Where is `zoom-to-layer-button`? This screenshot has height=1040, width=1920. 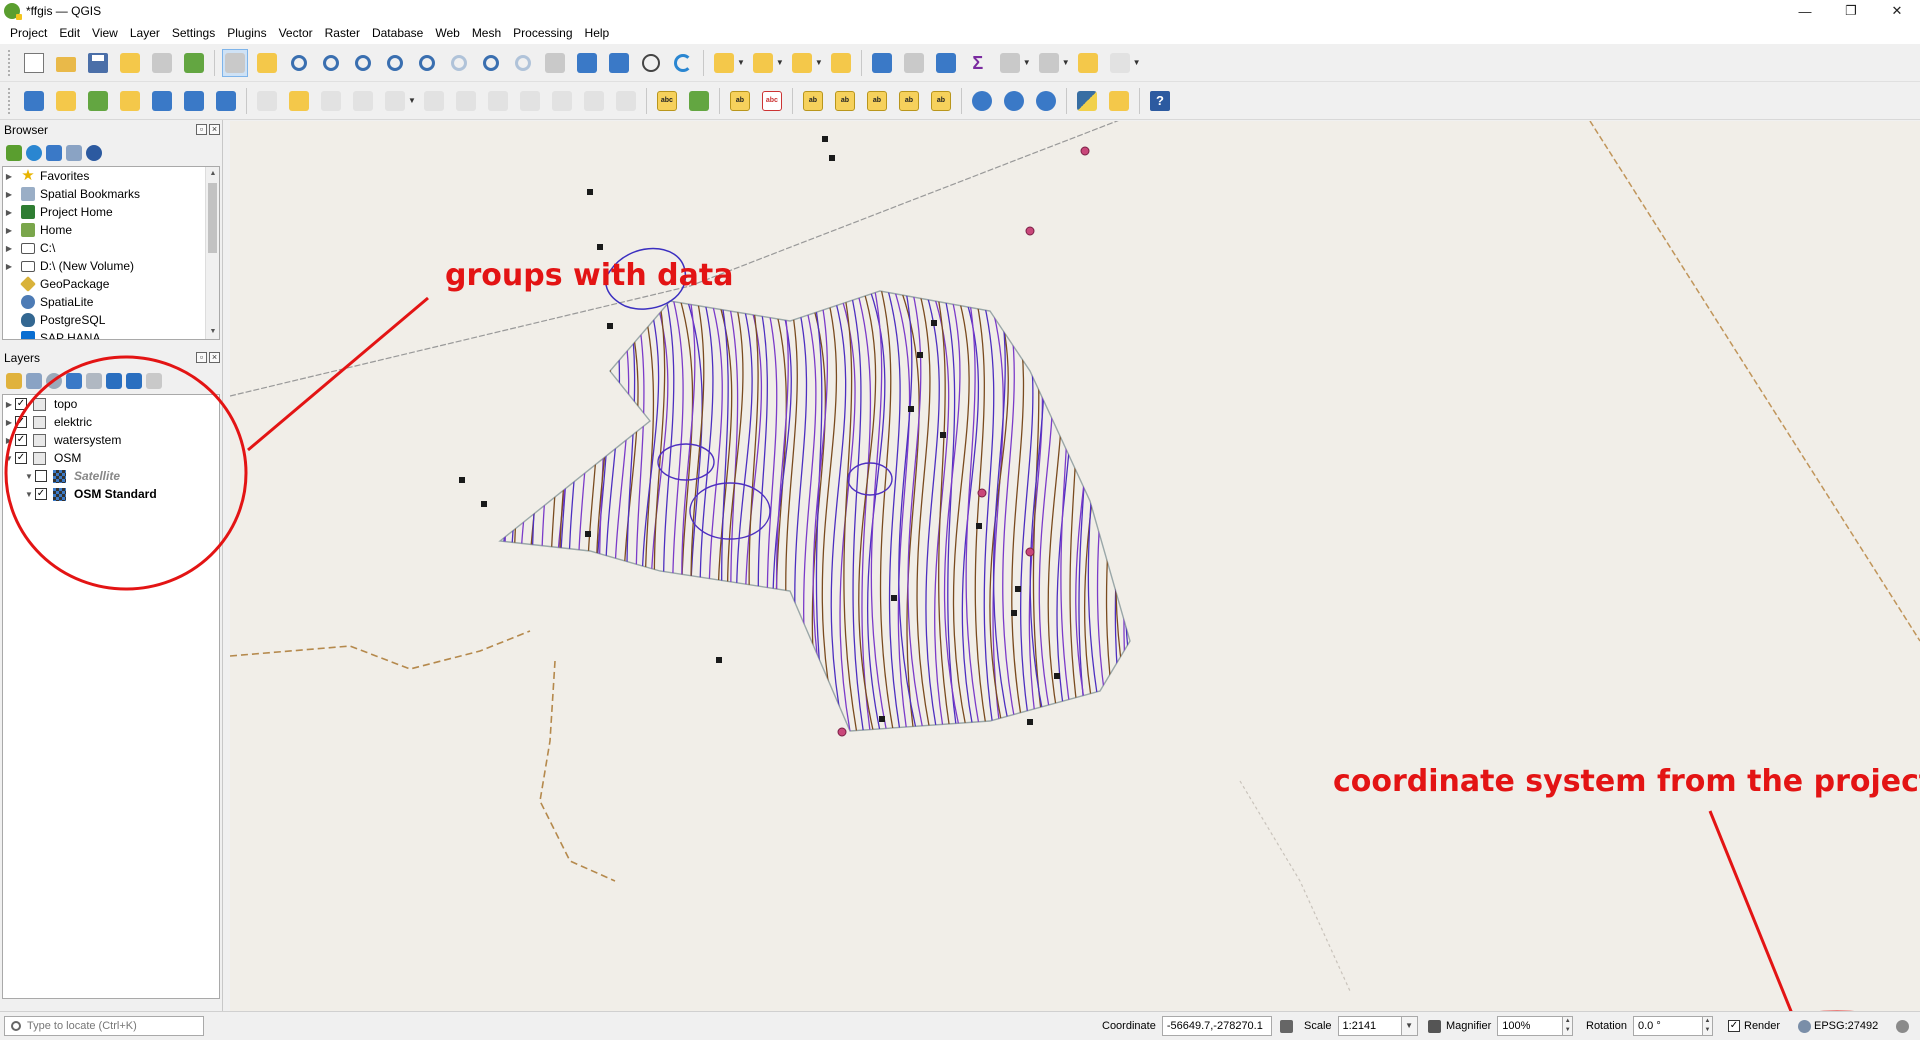
zoom-to-layer-button is located at coordinates (427, 63).